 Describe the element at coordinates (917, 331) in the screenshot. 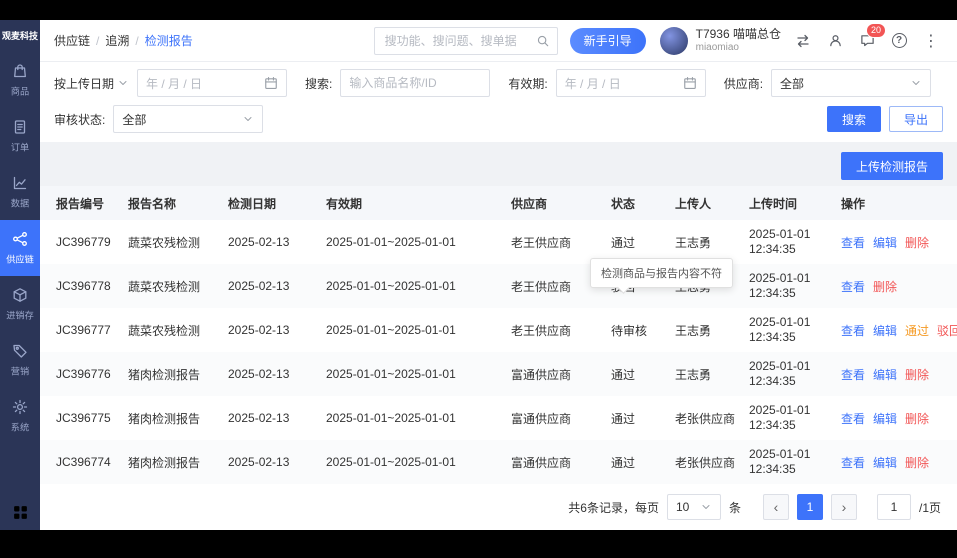

I see `action-approve: 通过` at that location.